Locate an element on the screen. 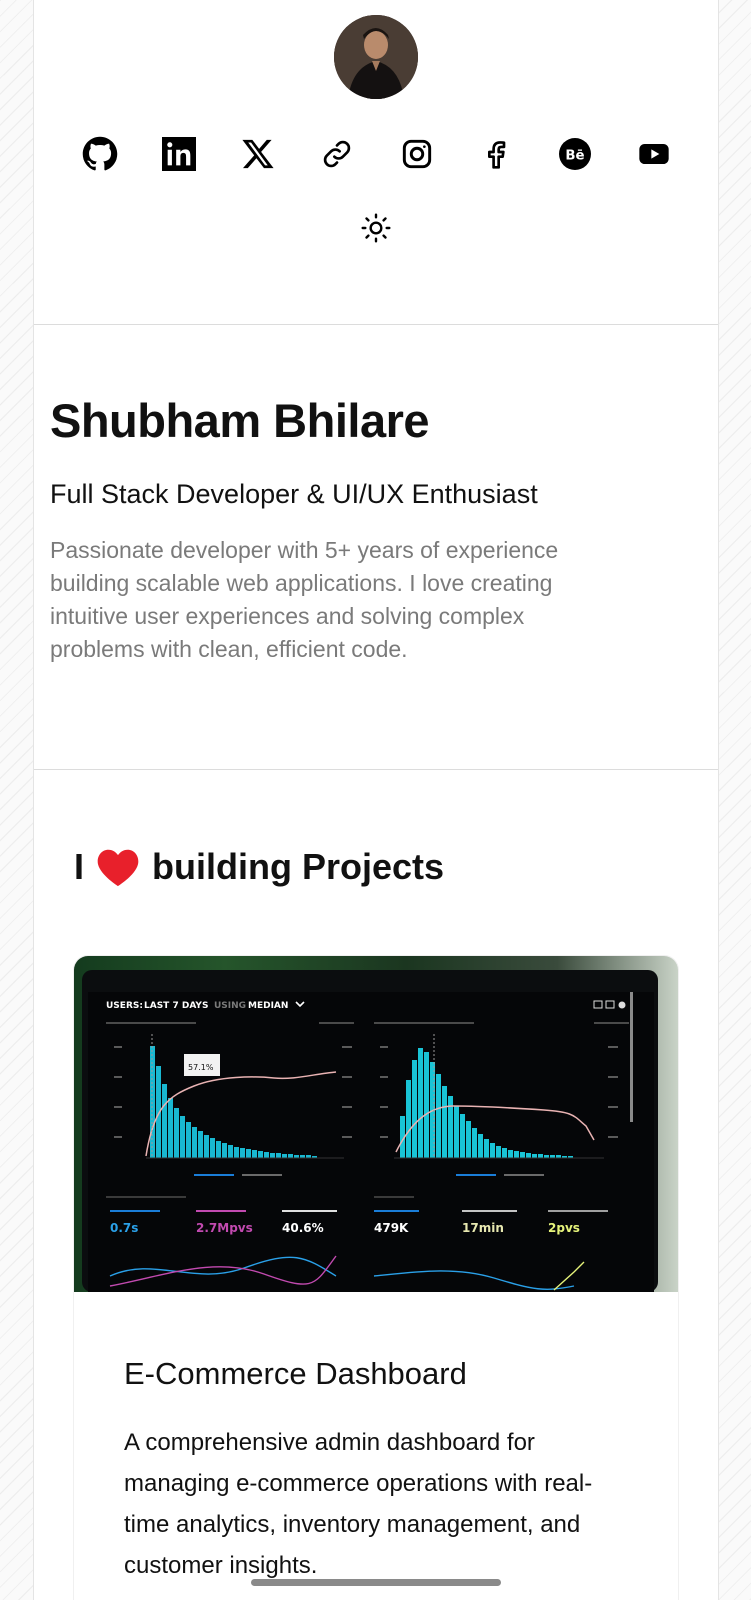  profile-role: Full Stack Developer & UI/UX Enthusiast is located at coordinates (294, 493).